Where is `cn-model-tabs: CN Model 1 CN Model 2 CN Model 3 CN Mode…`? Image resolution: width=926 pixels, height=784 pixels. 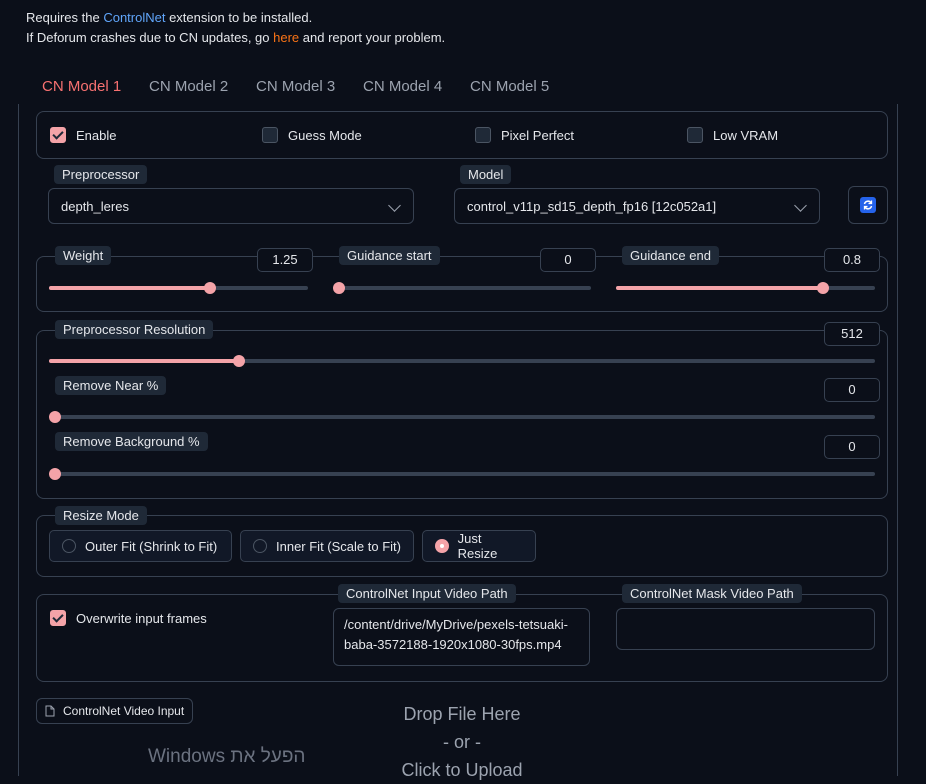
cn-model-tabs: CN Model 1 CN Model 2 CN Model 3 CN Mode… is located at coordinates (458, 87).